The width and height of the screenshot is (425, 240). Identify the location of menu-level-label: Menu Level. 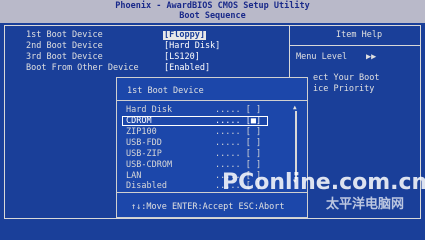
(322, 57).